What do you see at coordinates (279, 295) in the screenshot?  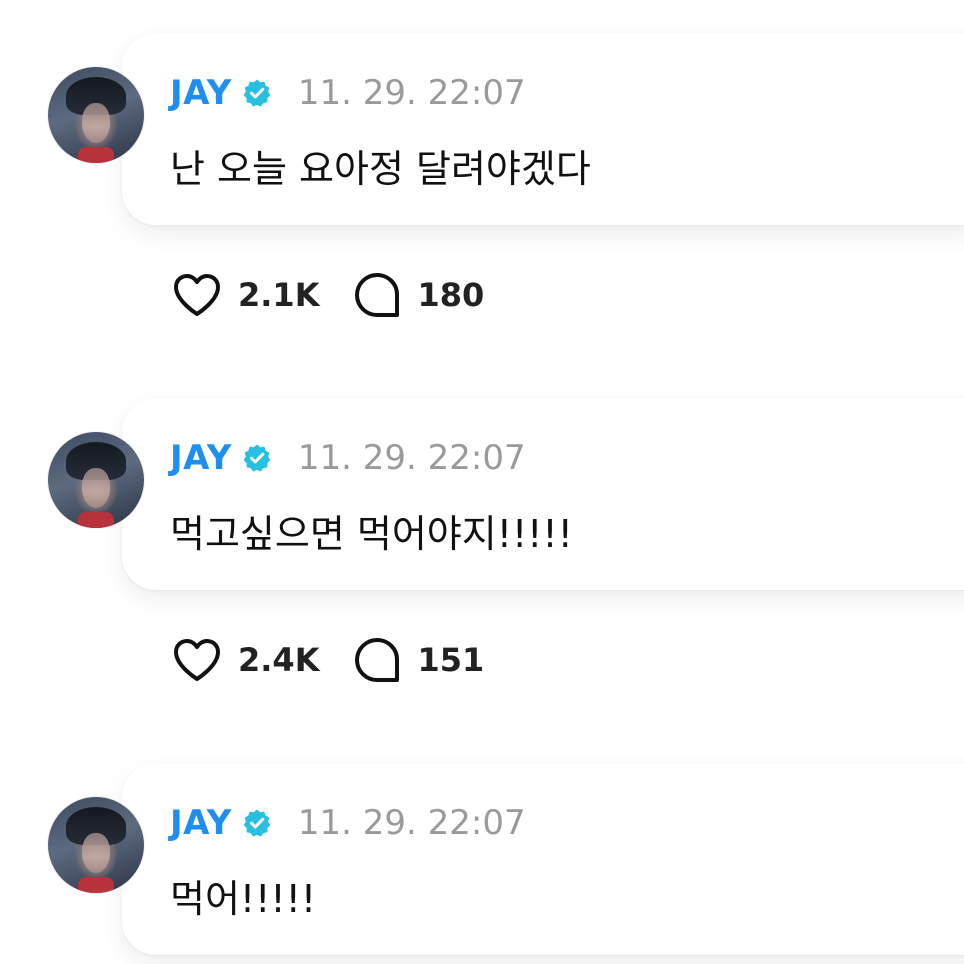 I see `like-count: 2.1K` at bounding box center [279, 295].